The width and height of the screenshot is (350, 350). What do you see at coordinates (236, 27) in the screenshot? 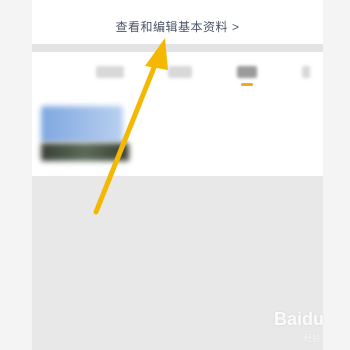
I see `chevron-right-icon: >` at bounding box center [236, 27].